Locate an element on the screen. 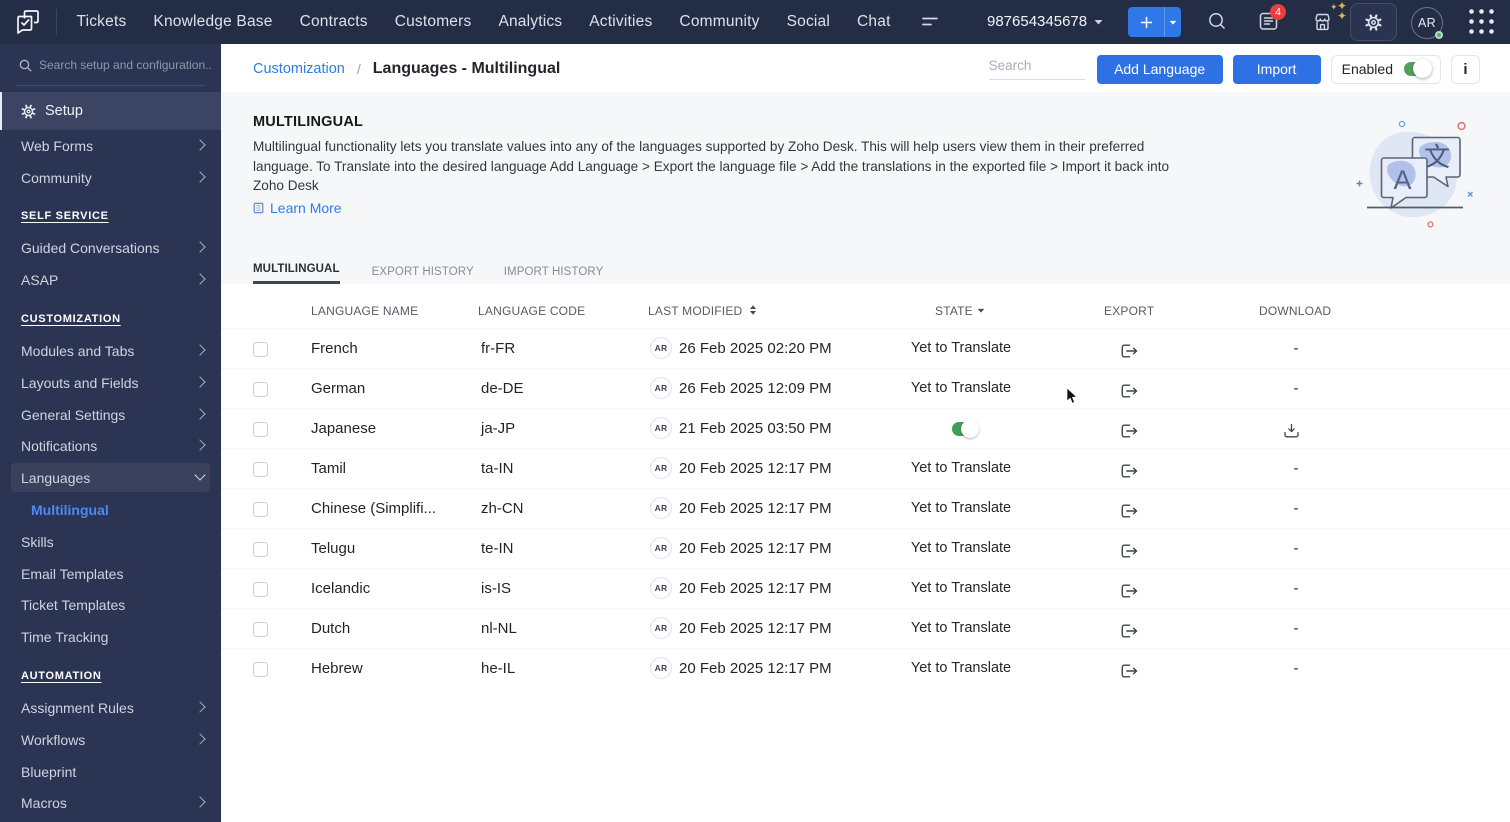 The image size is (1510, 822). svg-text: A is located at coordinates (1402, 180).